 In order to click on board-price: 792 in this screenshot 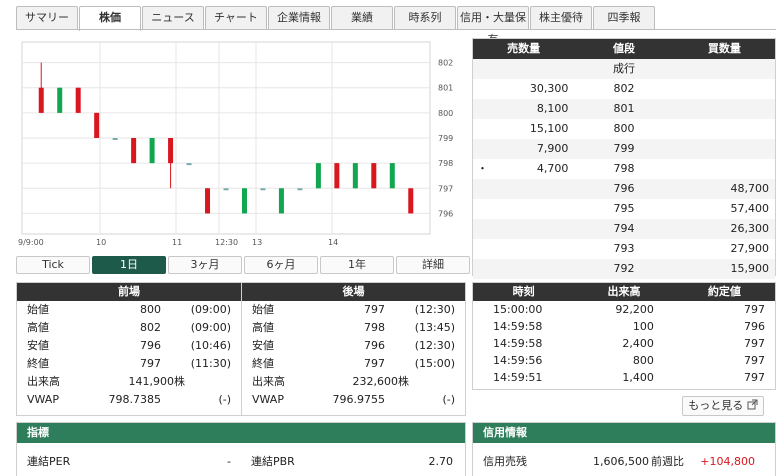, I will do `click(623, 269)`.